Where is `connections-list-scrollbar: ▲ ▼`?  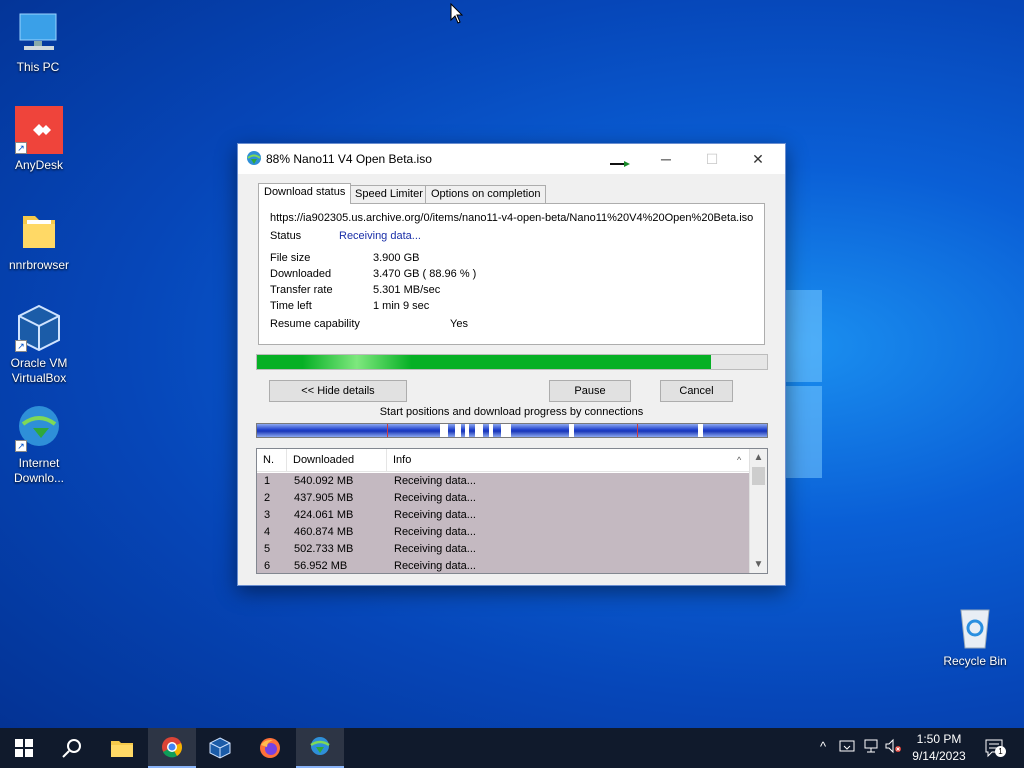
connections-list-scrollbar: ▲ ▼ is located at coordinates (758, 511).